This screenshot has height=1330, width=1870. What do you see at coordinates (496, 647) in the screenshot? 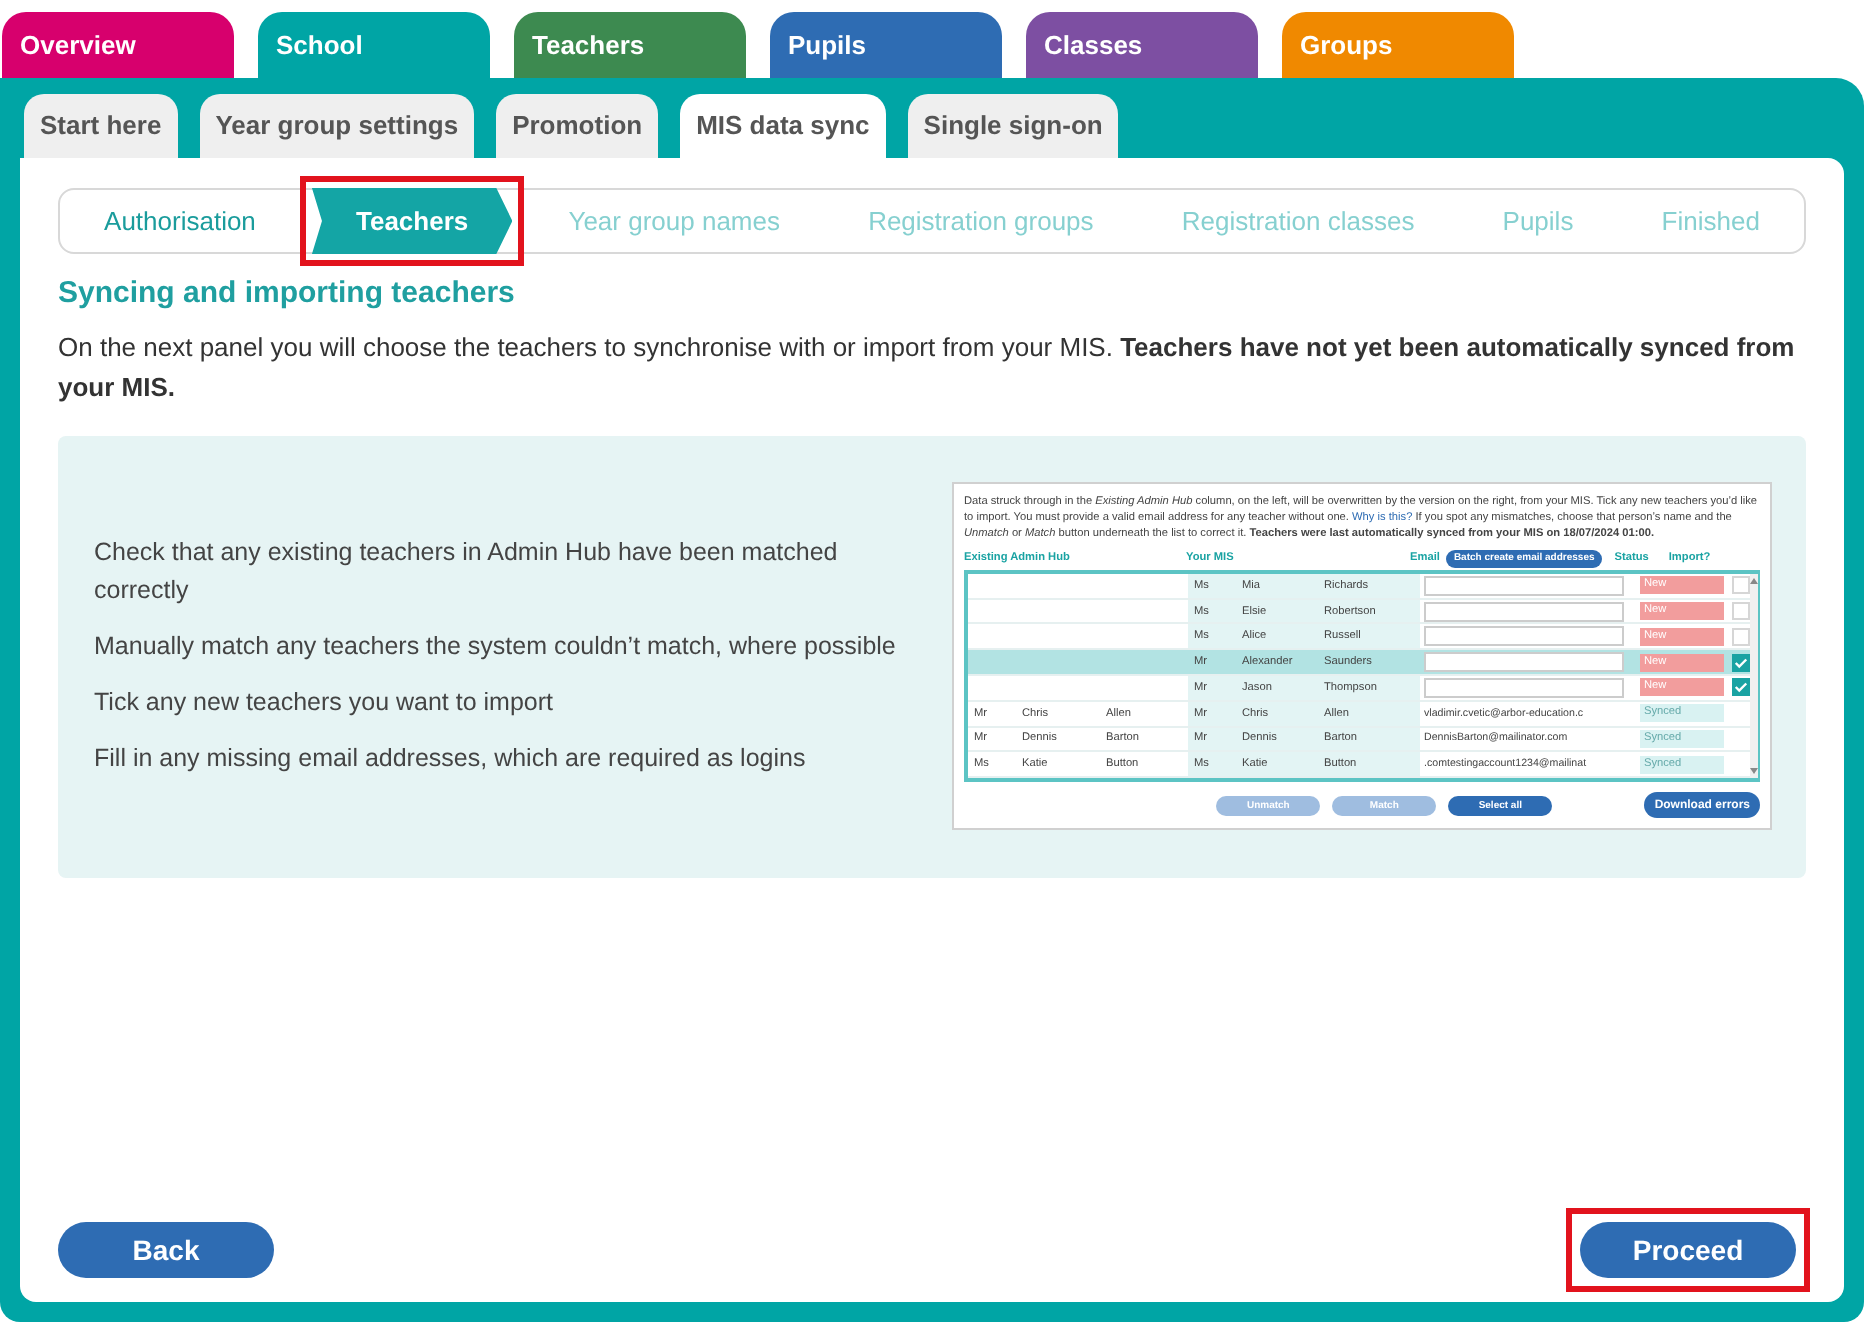
I see `checklist-text: Manually match any teachers the system couldn’t match, where possible` at bounding box center [496, 647].